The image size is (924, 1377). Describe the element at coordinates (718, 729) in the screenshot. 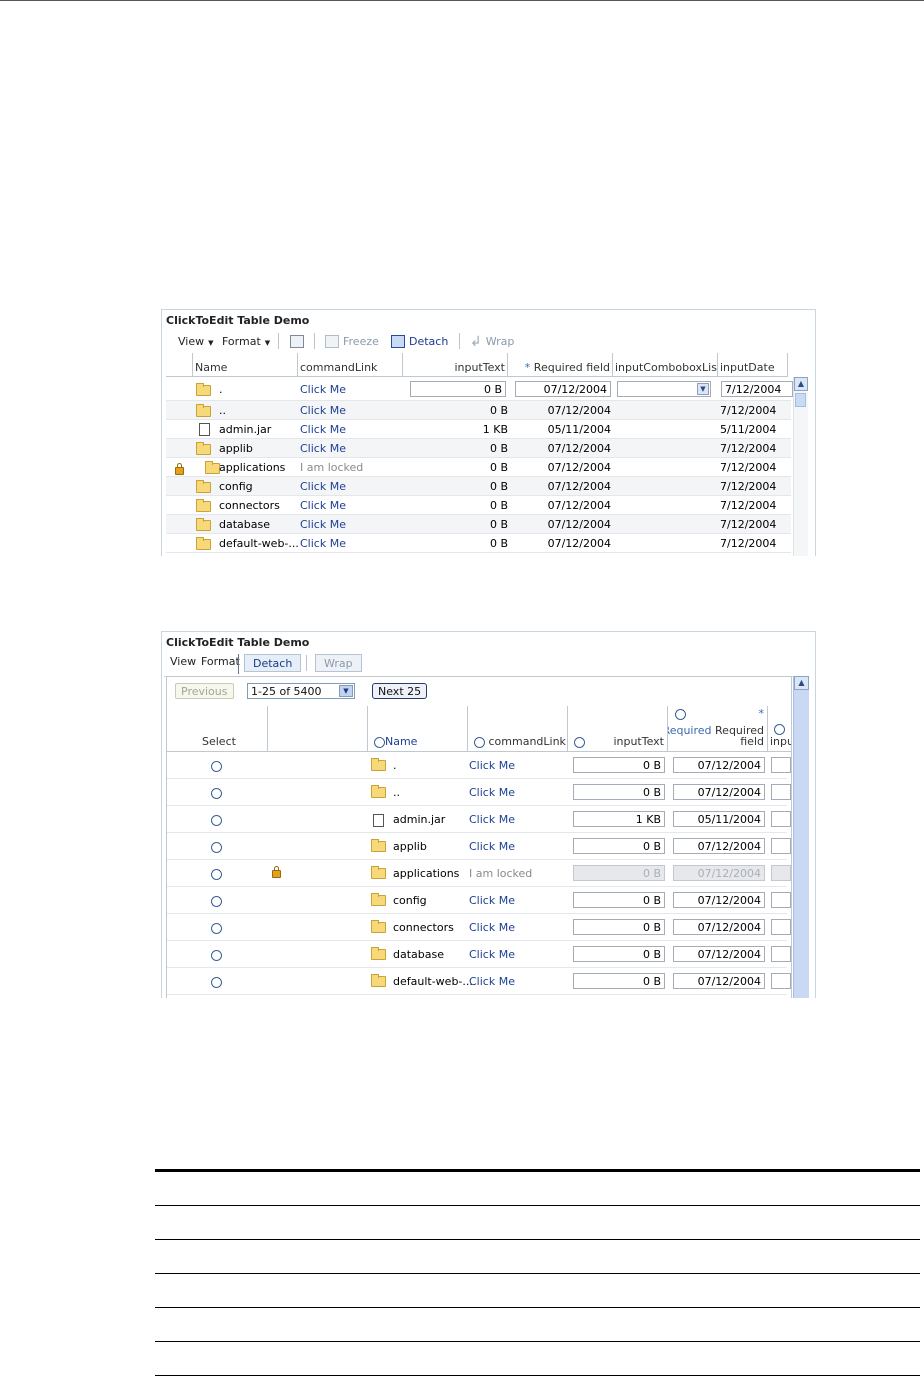

I see `column-header-required-field: * Required Required field` at that location.